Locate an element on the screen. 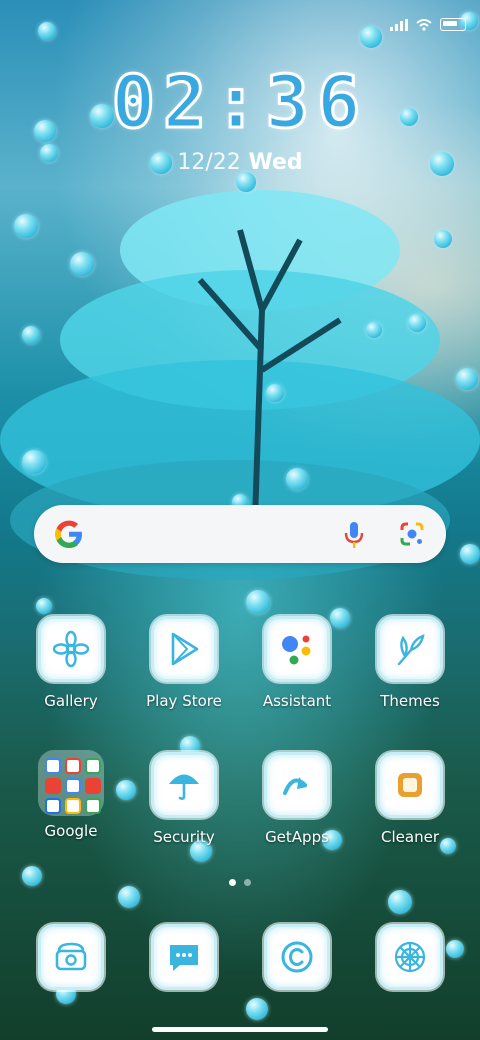 The width and height of the screenshot is (480, 1040). google-lens-icon is located at coordinates (412, 534).